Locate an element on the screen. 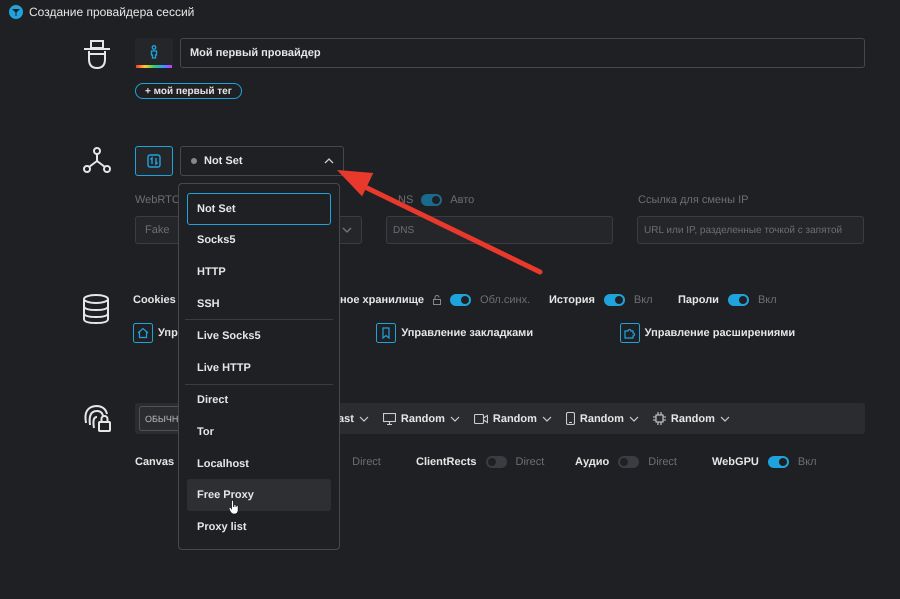 The image size is (900, 599). text-field: DNS is located at coordinates (499, 230).